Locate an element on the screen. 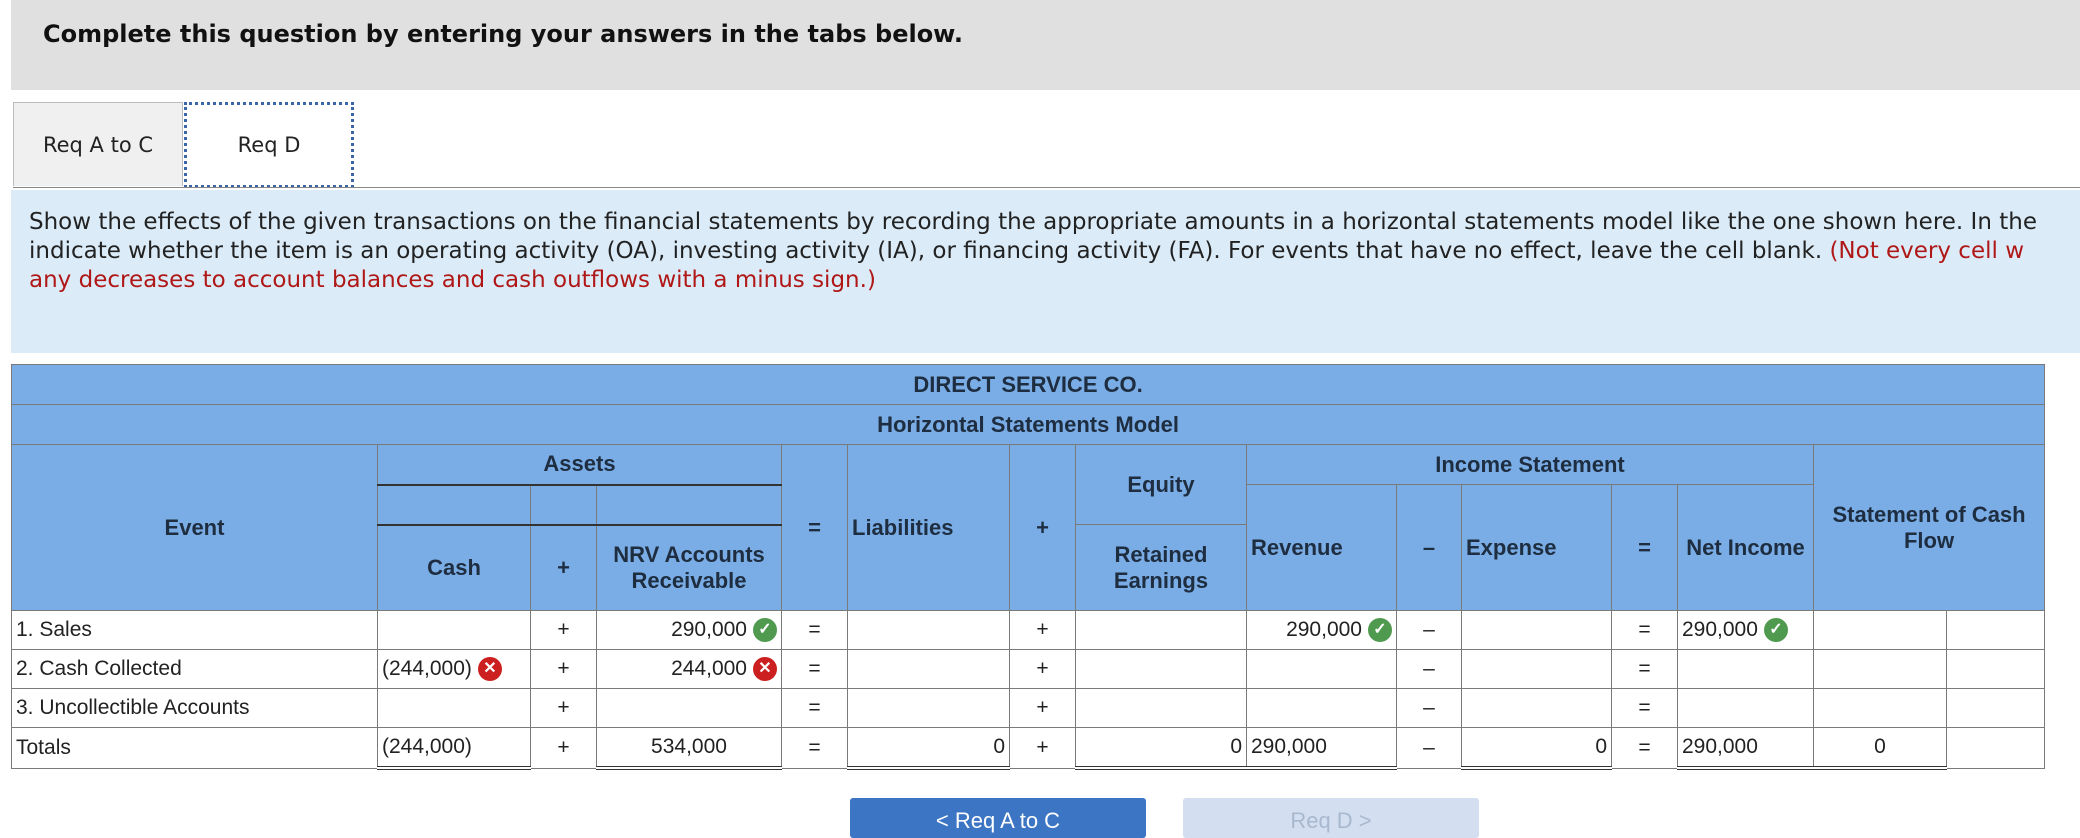 The height and width of the screenshot is (838, 2080). nrv-input: 290,000 ✓ is located at coordinates (689, 630).